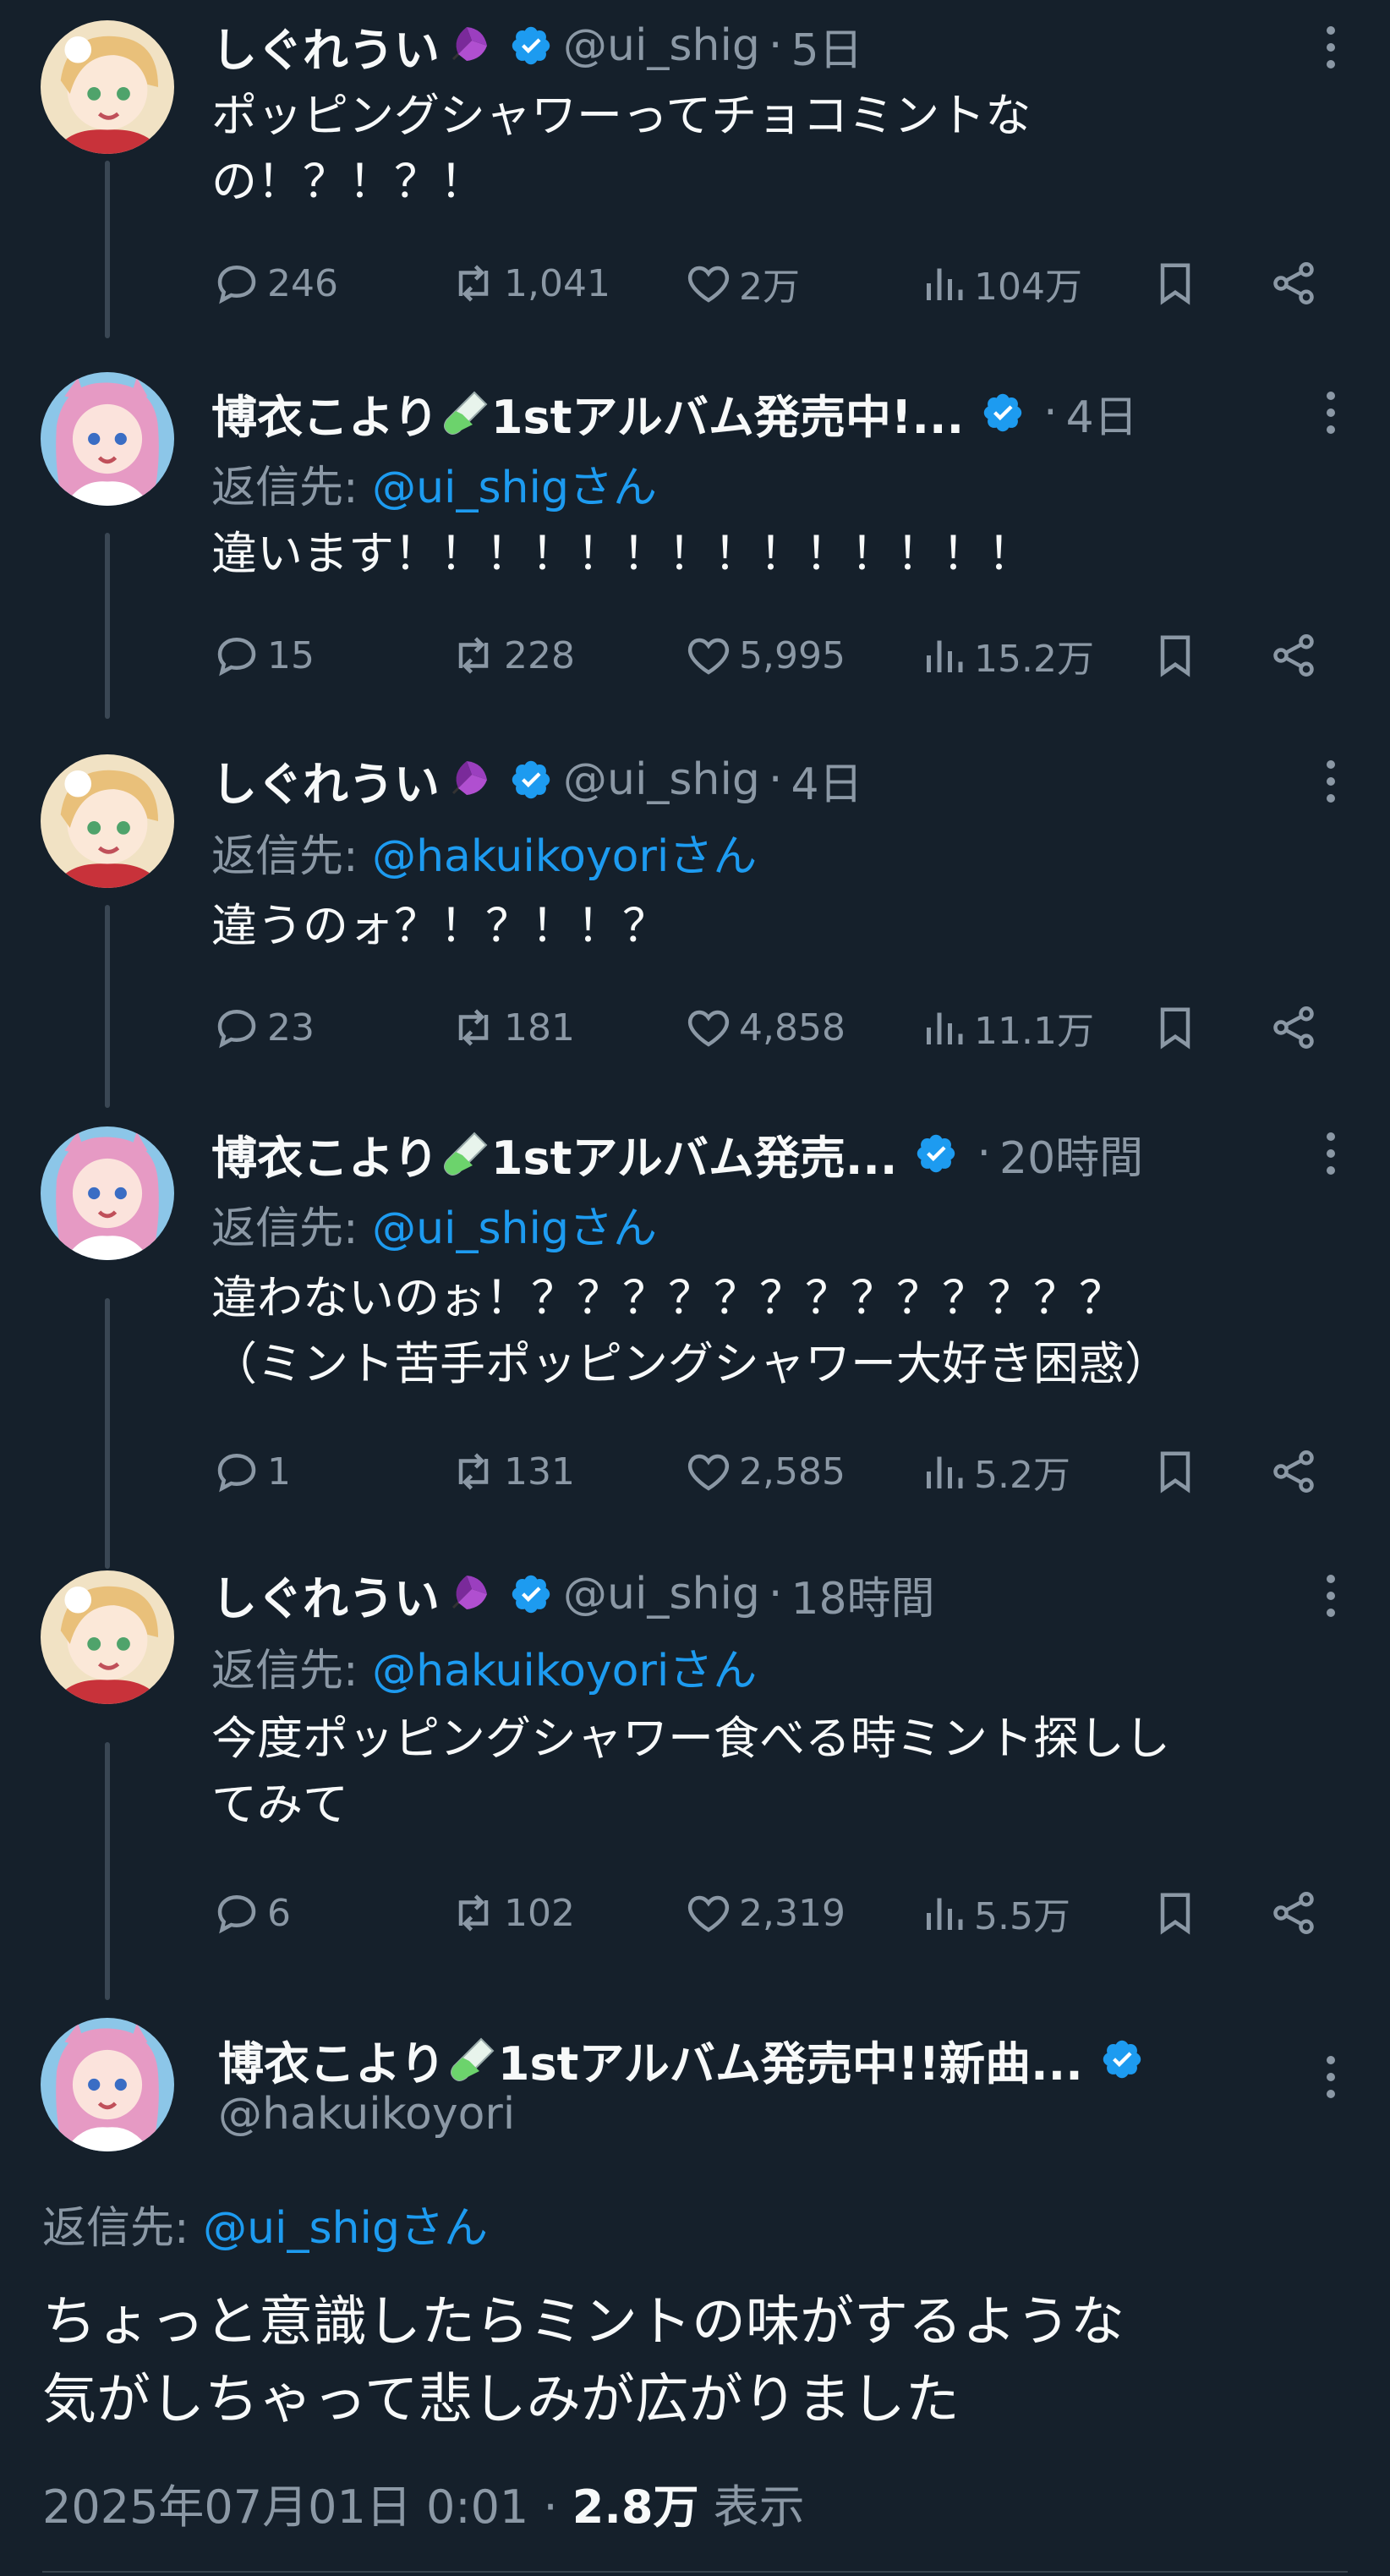  I want to click on reply-button: 23, so click(263, 1027).